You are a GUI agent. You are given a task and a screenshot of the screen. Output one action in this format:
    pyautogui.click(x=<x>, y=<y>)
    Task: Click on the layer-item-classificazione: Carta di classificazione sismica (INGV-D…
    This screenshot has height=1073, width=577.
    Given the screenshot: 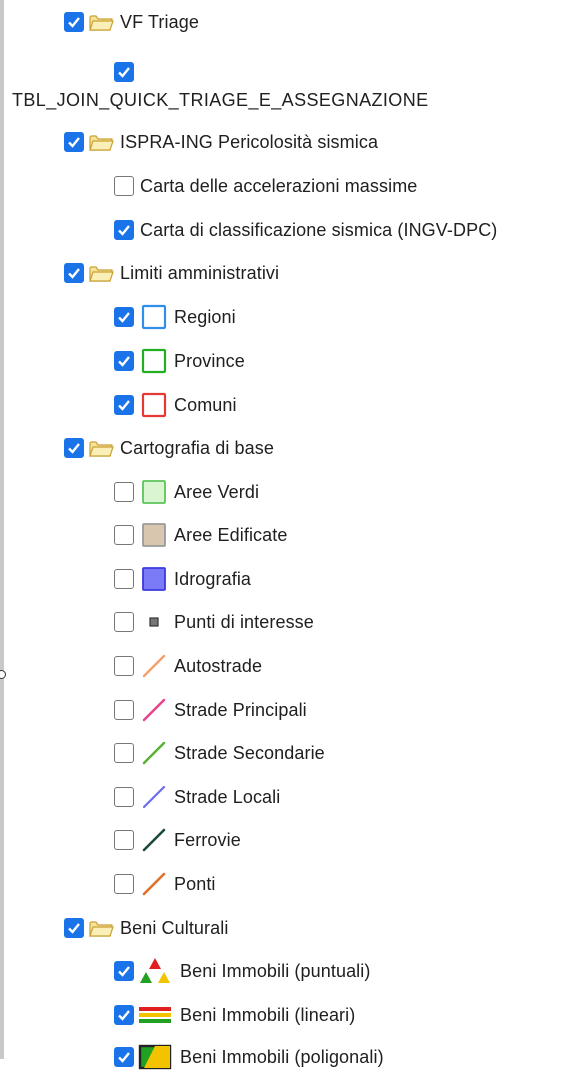 What is the action you would take?
    pyautogui.click(x=305, y=230)
    